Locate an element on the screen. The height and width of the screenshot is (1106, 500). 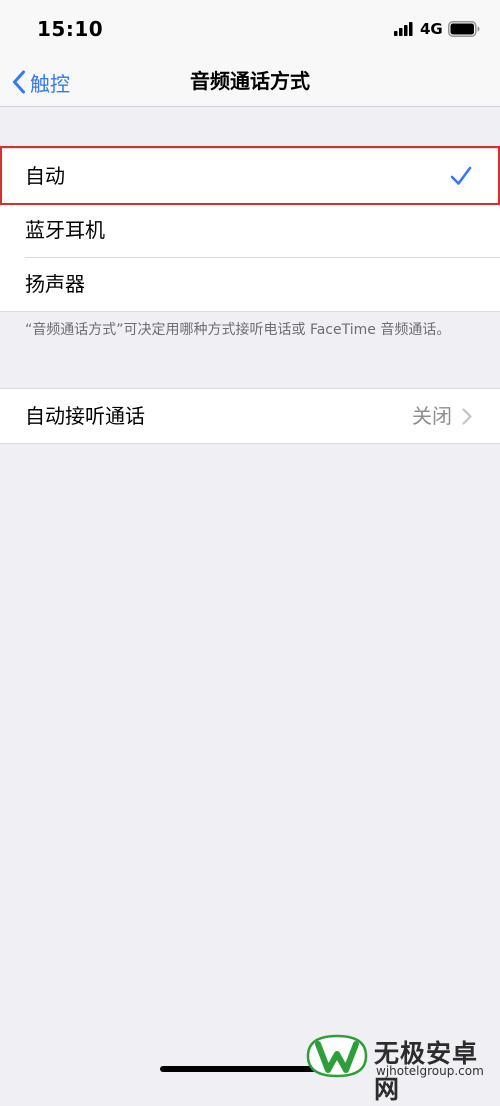
section-footnote: “音频通话方式”可决定用哪种方式接听电话或 FaceTime 音频通话。 is located at coordinates (238, 330).